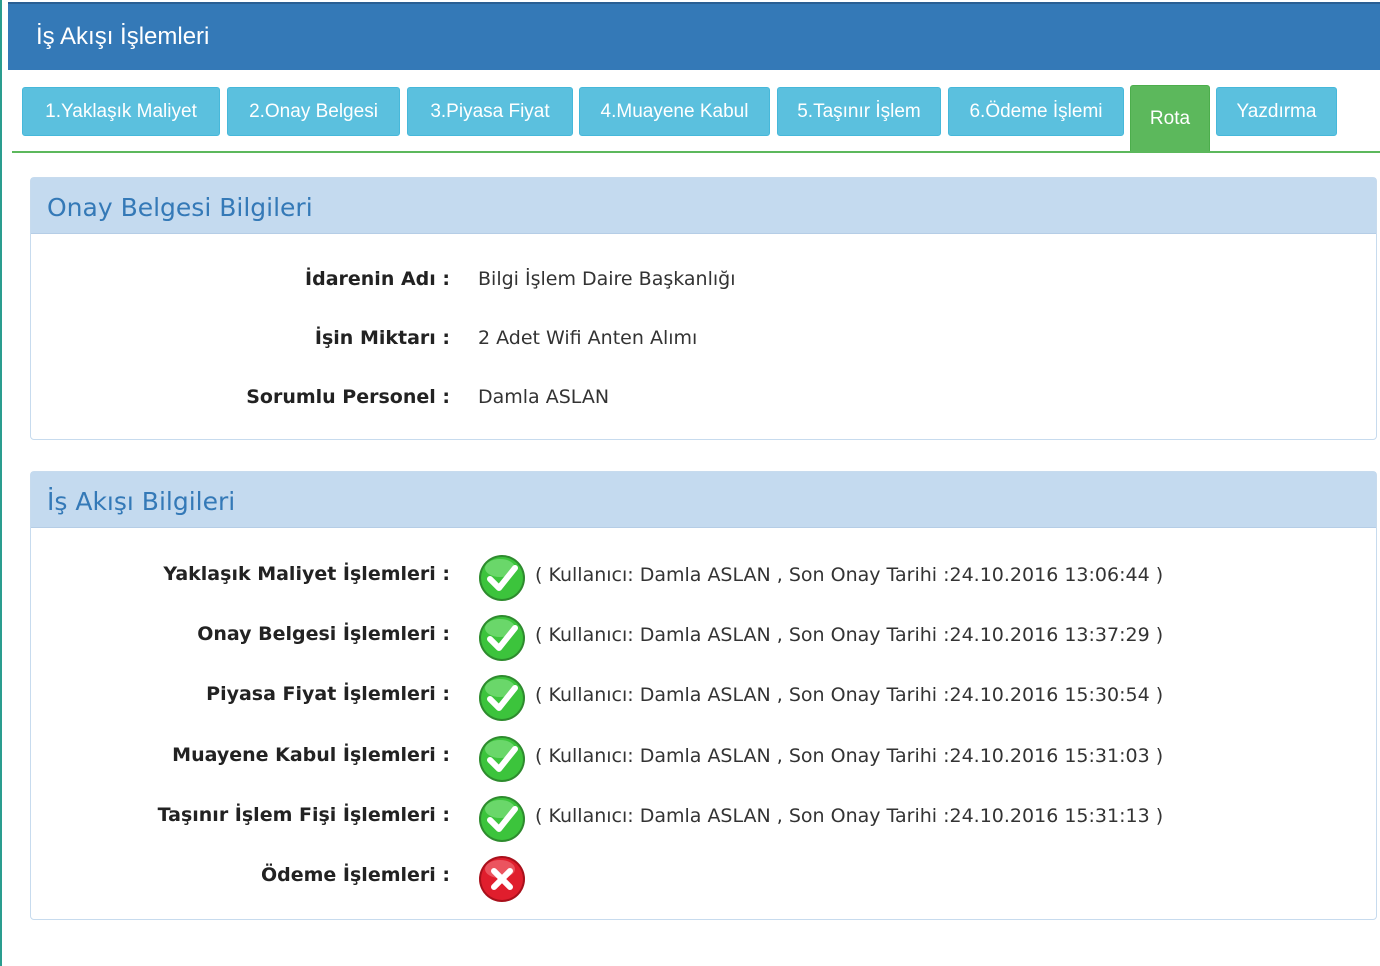  Describe the element at coordinates (311, 755) in the screenshot. I see `workflow-step-label: Muayene Kabul İşlemleri :` at that location.